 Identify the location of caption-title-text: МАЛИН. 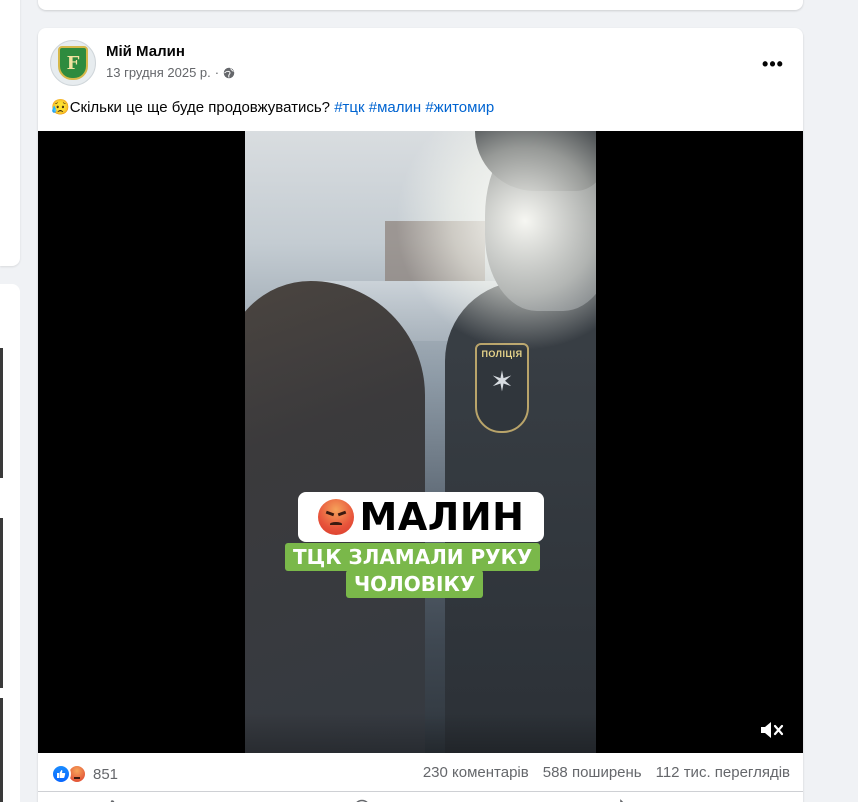
(442, 517).